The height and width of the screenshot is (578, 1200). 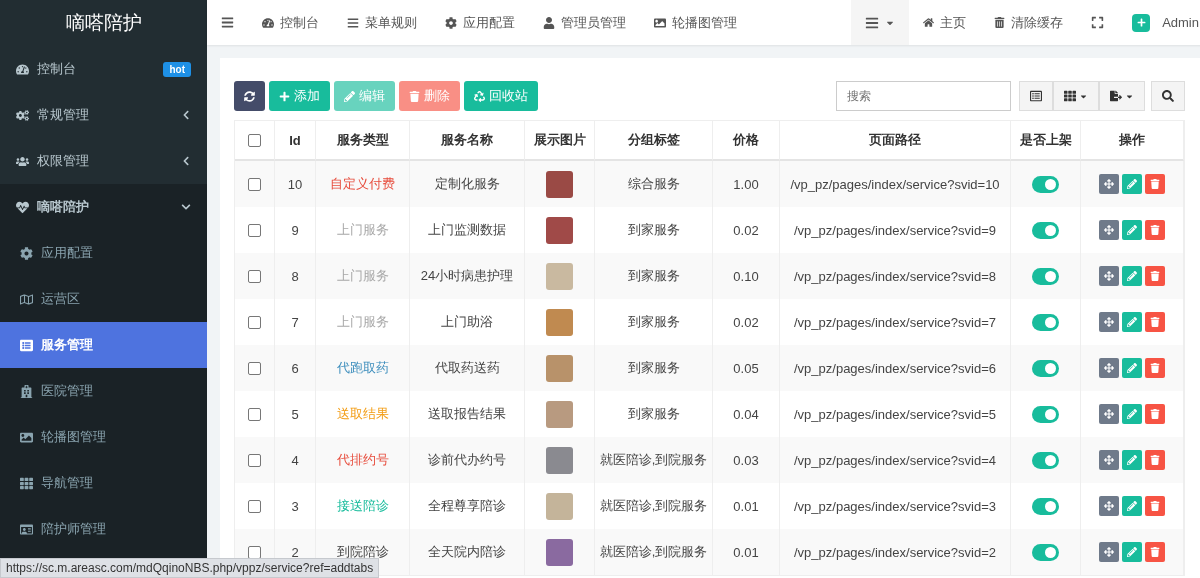 What do you see at coordinates (467, 230) in the screenshot?
I see `table-cell: 上门监测数据` at bounding box center [467, 230].